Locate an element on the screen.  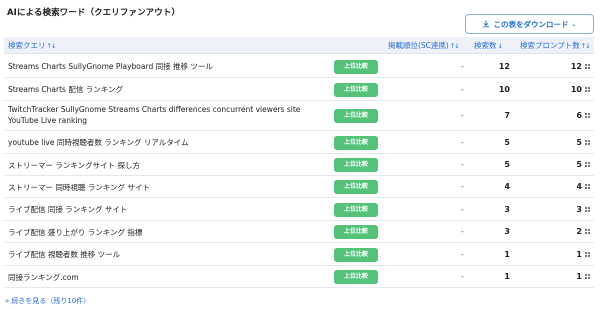
download-icon is located at coordinates (486, 24).